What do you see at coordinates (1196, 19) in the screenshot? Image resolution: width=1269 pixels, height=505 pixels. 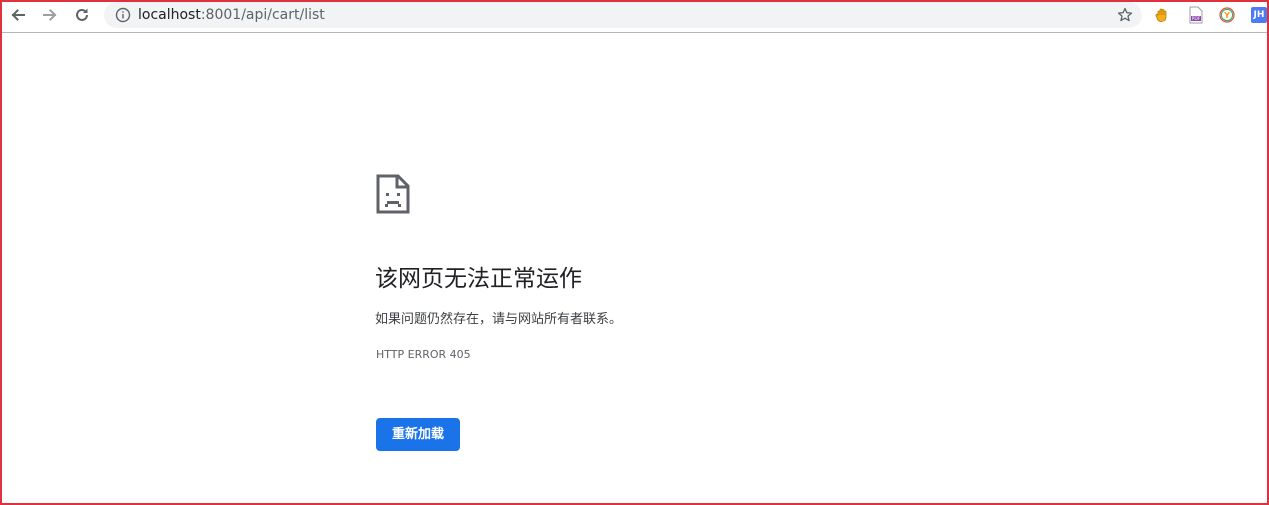 I see `pdf-extension-label: PDF` at bounding box center [1196, 19].